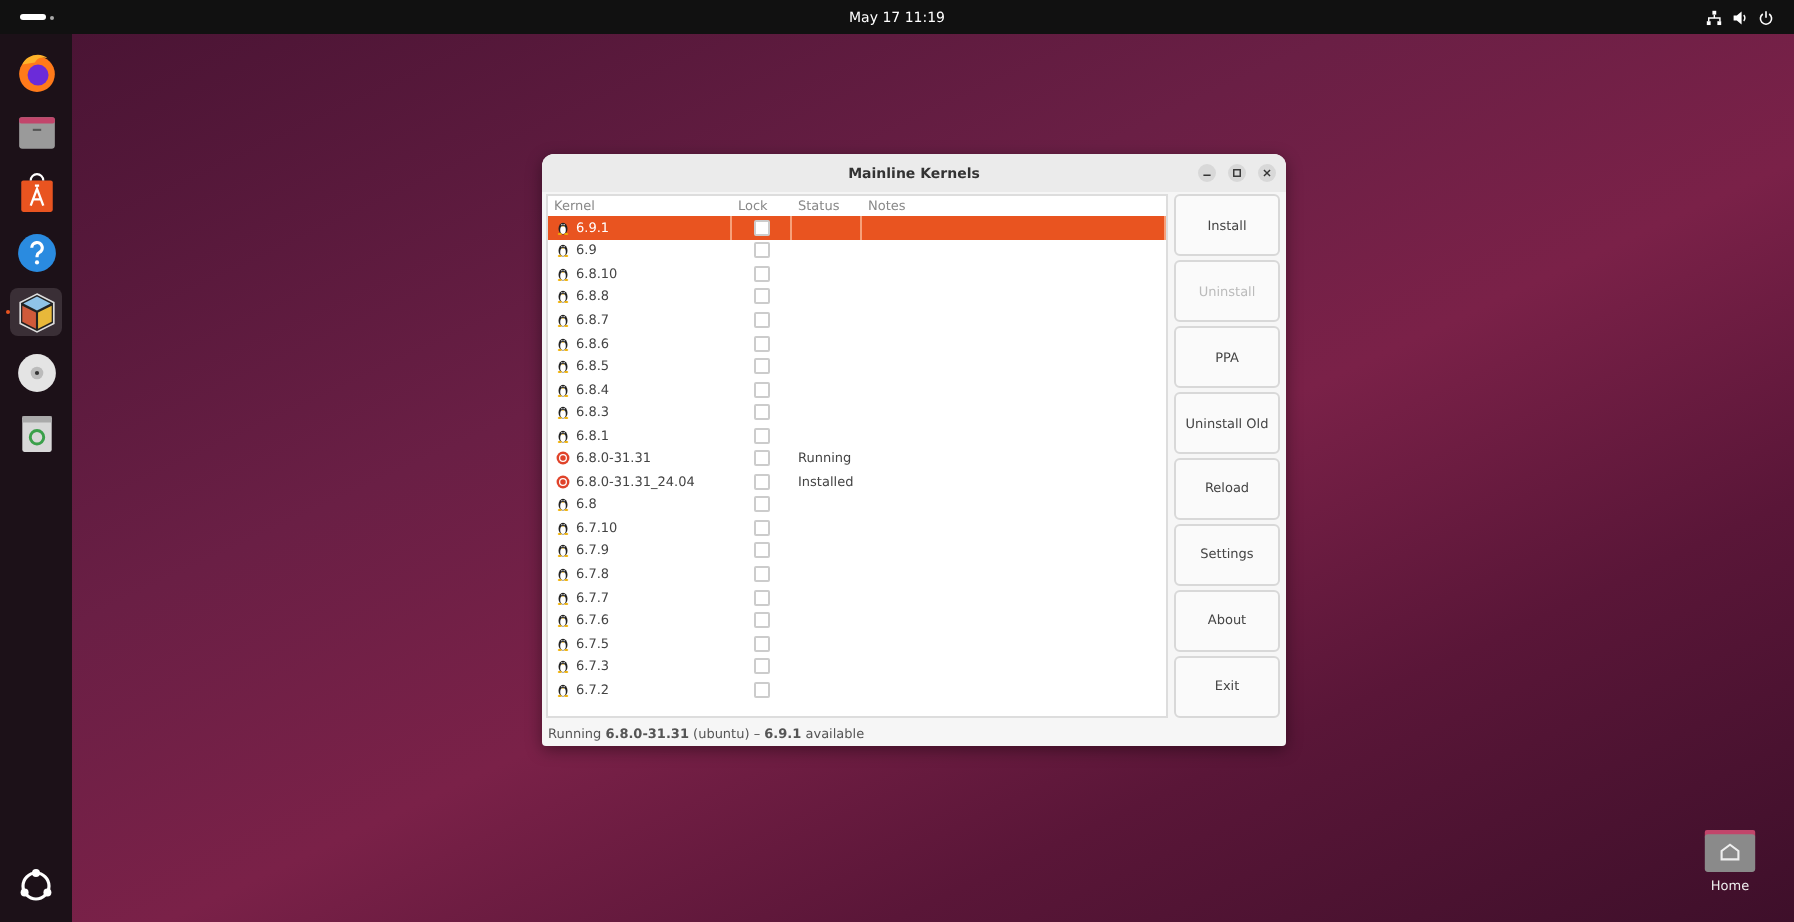 Image resolution: width=1794 pixels, height=922 pixels. Describe the element at coordinates (37, 17) in the screenshot. I see `workspace-indicator` at that location.